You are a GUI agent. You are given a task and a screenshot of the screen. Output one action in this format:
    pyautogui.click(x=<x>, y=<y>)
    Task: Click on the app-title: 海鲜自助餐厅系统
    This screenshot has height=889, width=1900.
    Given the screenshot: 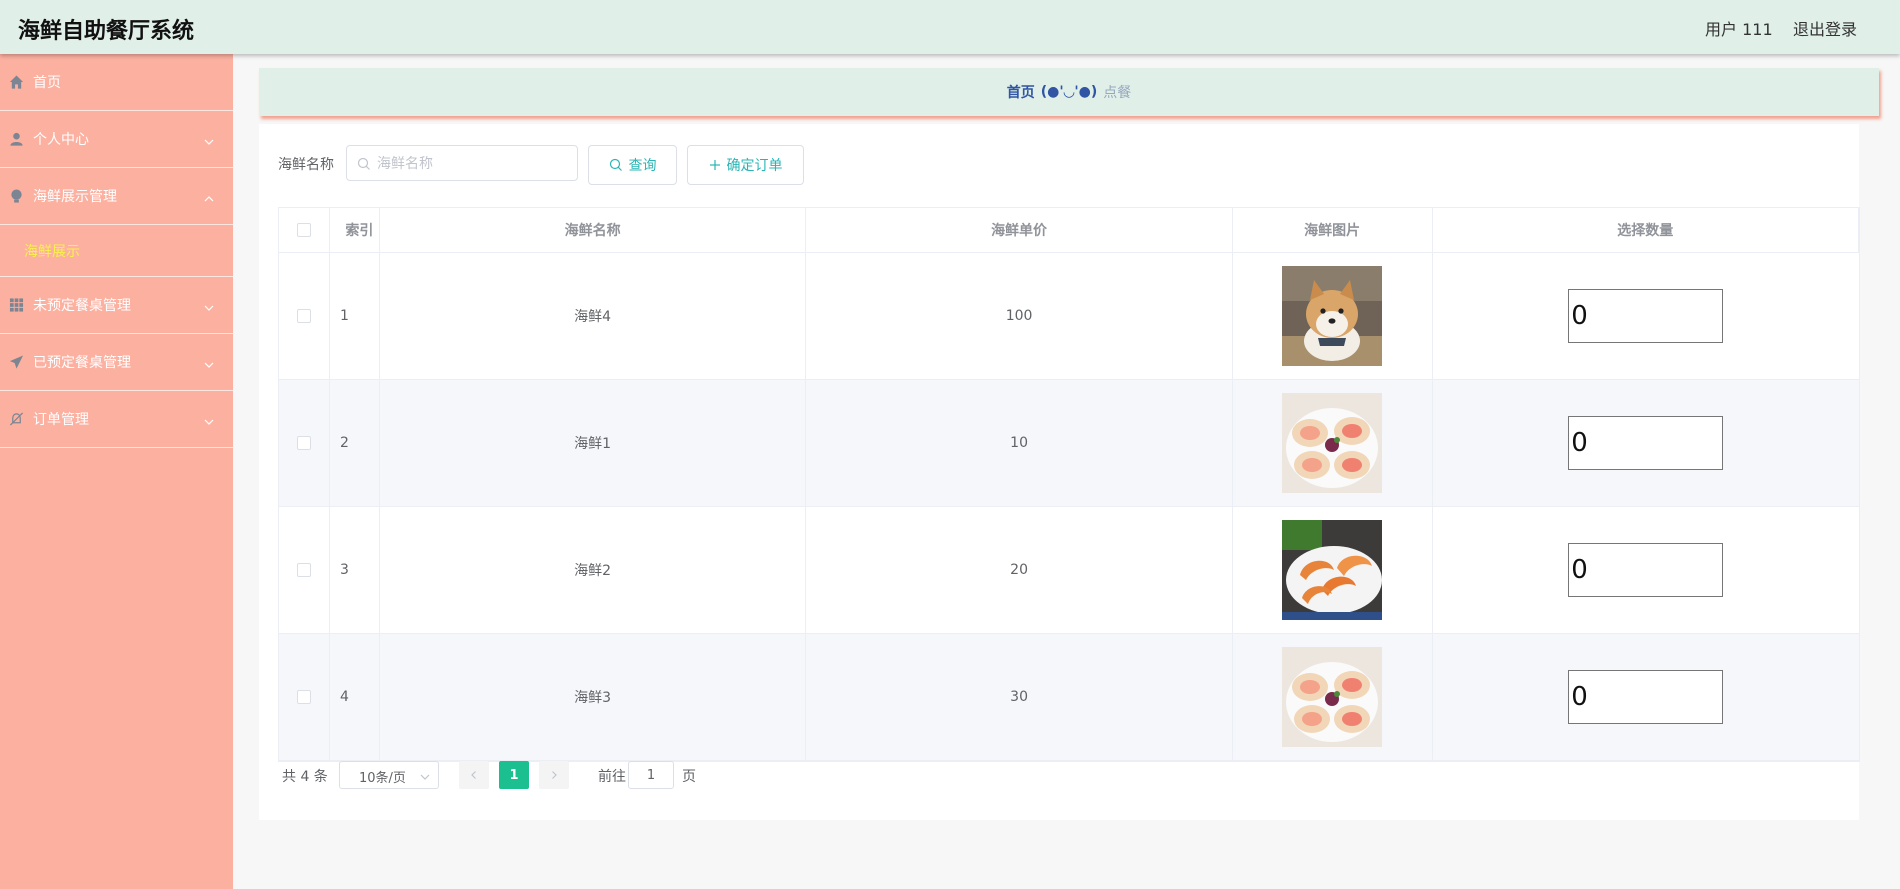 What is the action you would take?
    pyautogui.click(x=106, y=31)
    